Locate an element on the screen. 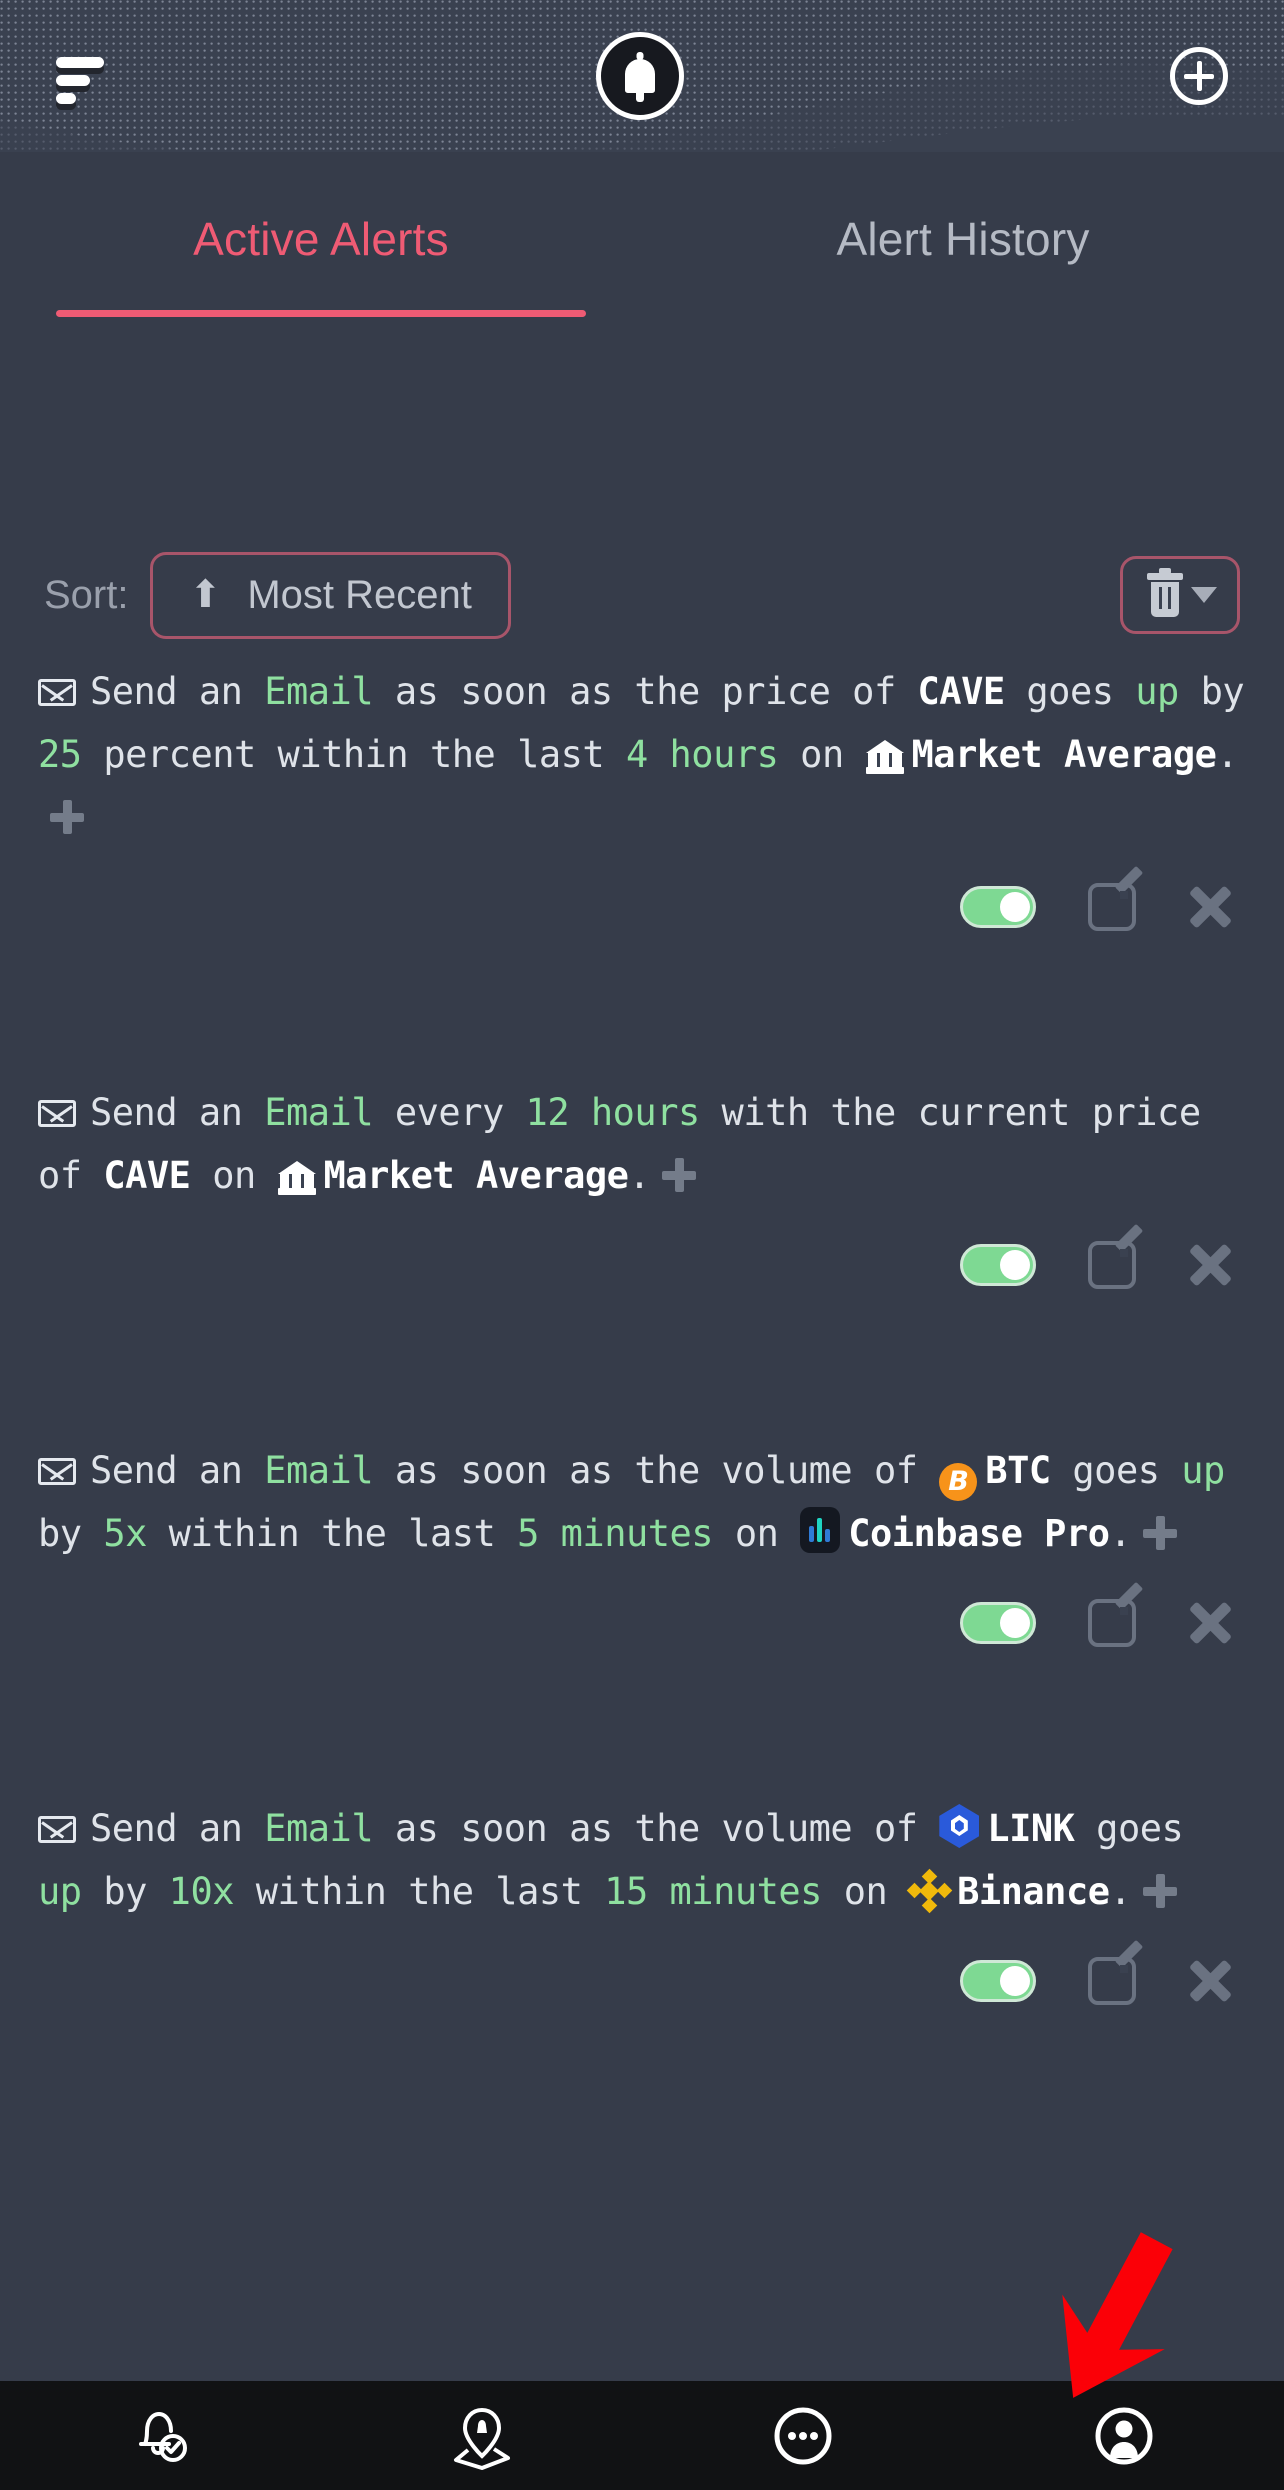 The image size is (1284, 2490). trash-icon is located at coordinates (1165, 592).